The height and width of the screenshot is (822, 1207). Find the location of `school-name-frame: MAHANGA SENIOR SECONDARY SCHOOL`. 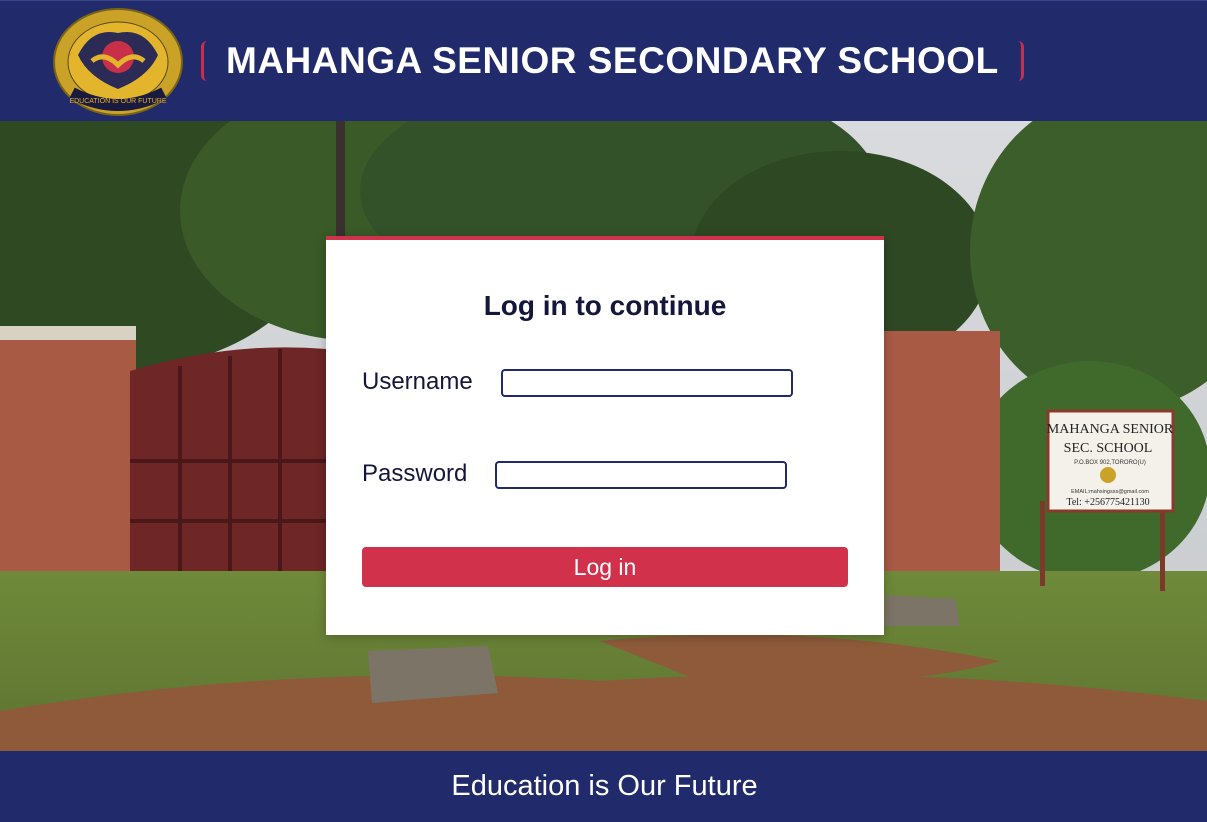

school-name-frame: MAHANGA SENIOR SECONDARY SCHOOL is located at coordinates (612, 60).